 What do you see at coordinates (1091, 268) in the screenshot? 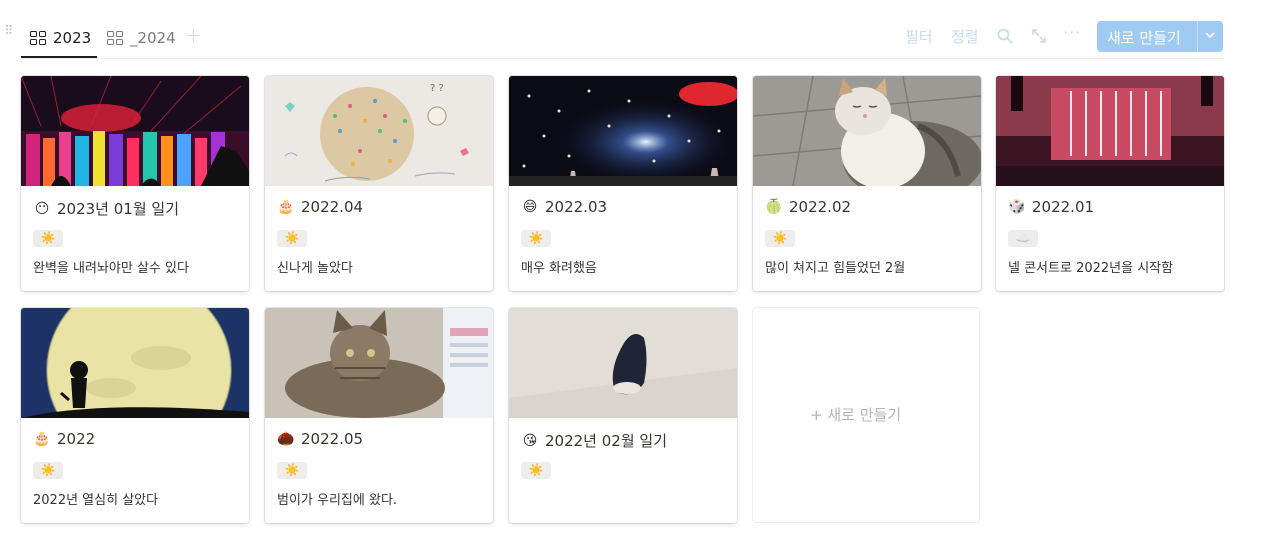
I see `card-description: 넬 콘서트로 2022년을 시작함` at bounding box center [1091, 268].